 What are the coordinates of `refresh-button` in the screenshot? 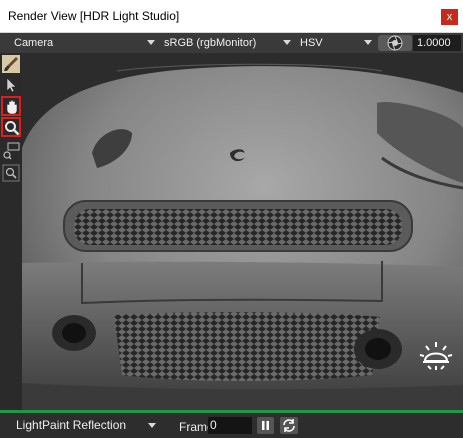 It's located at (289, 425).